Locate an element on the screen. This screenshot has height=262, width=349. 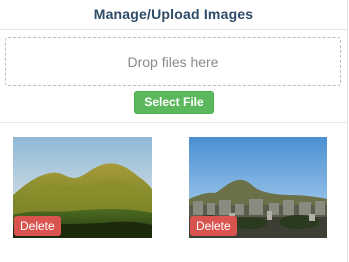
dropzone-label: Drop files here is located at coordinates (173, 61).